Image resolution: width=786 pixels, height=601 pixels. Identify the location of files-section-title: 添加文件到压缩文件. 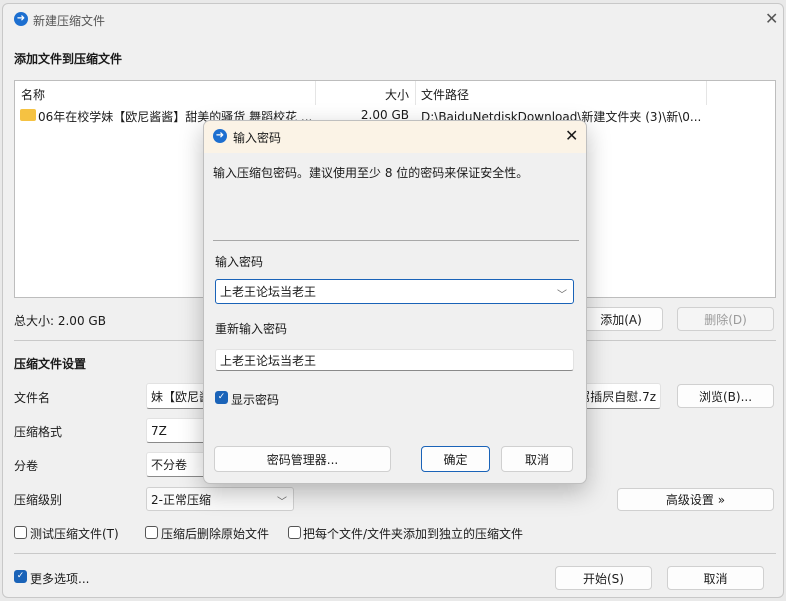
(68, 59).